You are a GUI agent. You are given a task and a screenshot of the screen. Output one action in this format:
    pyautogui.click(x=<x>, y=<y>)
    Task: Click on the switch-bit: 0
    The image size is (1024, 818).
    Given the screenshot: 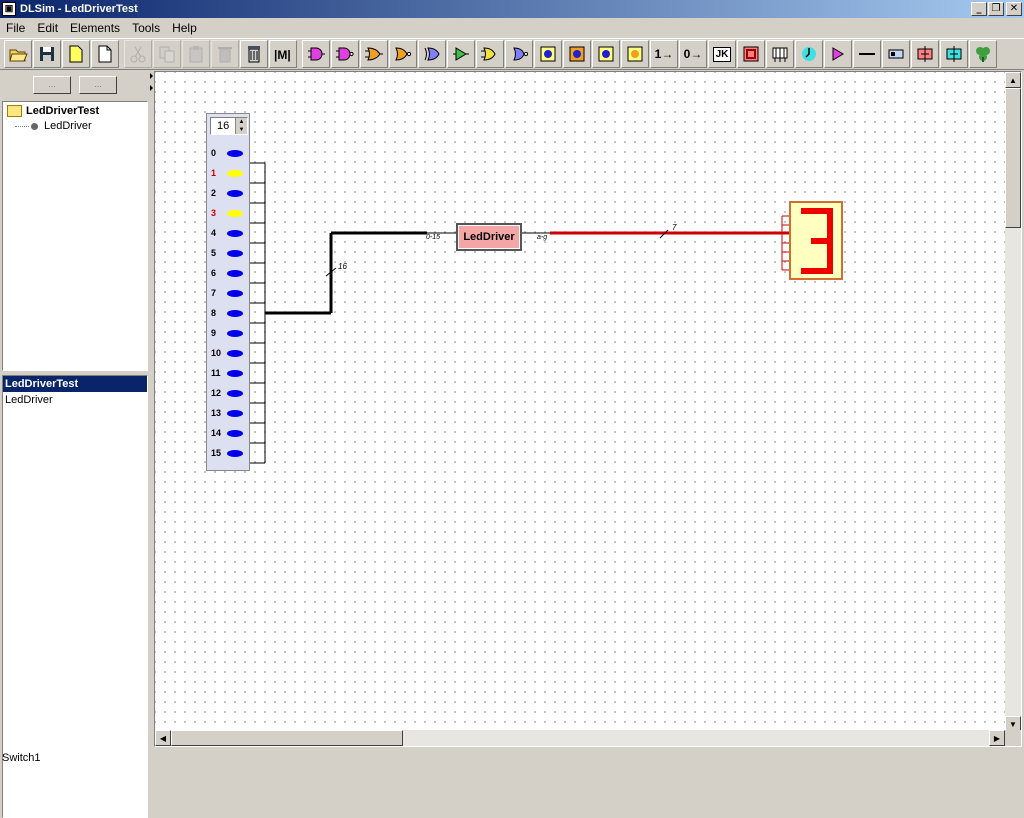 What is the action you would take?
    pyautogui.click(x=229, y=153)
    